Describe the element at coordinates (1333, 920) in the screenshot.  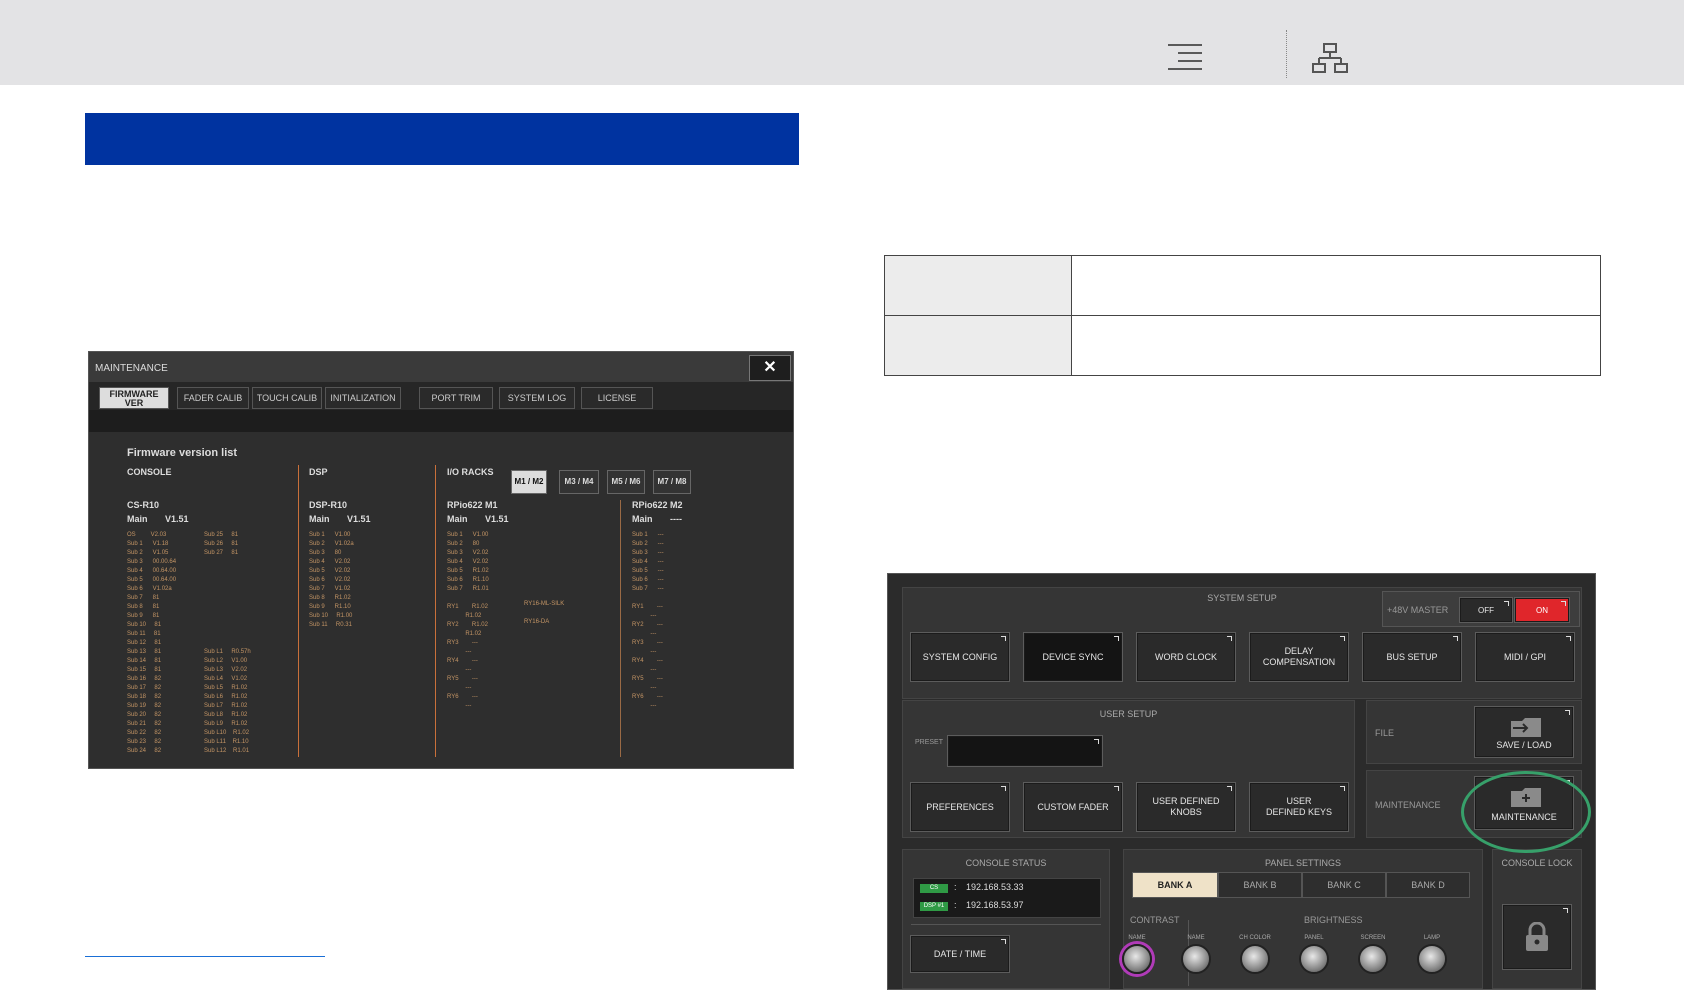
I see `brightness-label: BRIGHTNESS` at that location.